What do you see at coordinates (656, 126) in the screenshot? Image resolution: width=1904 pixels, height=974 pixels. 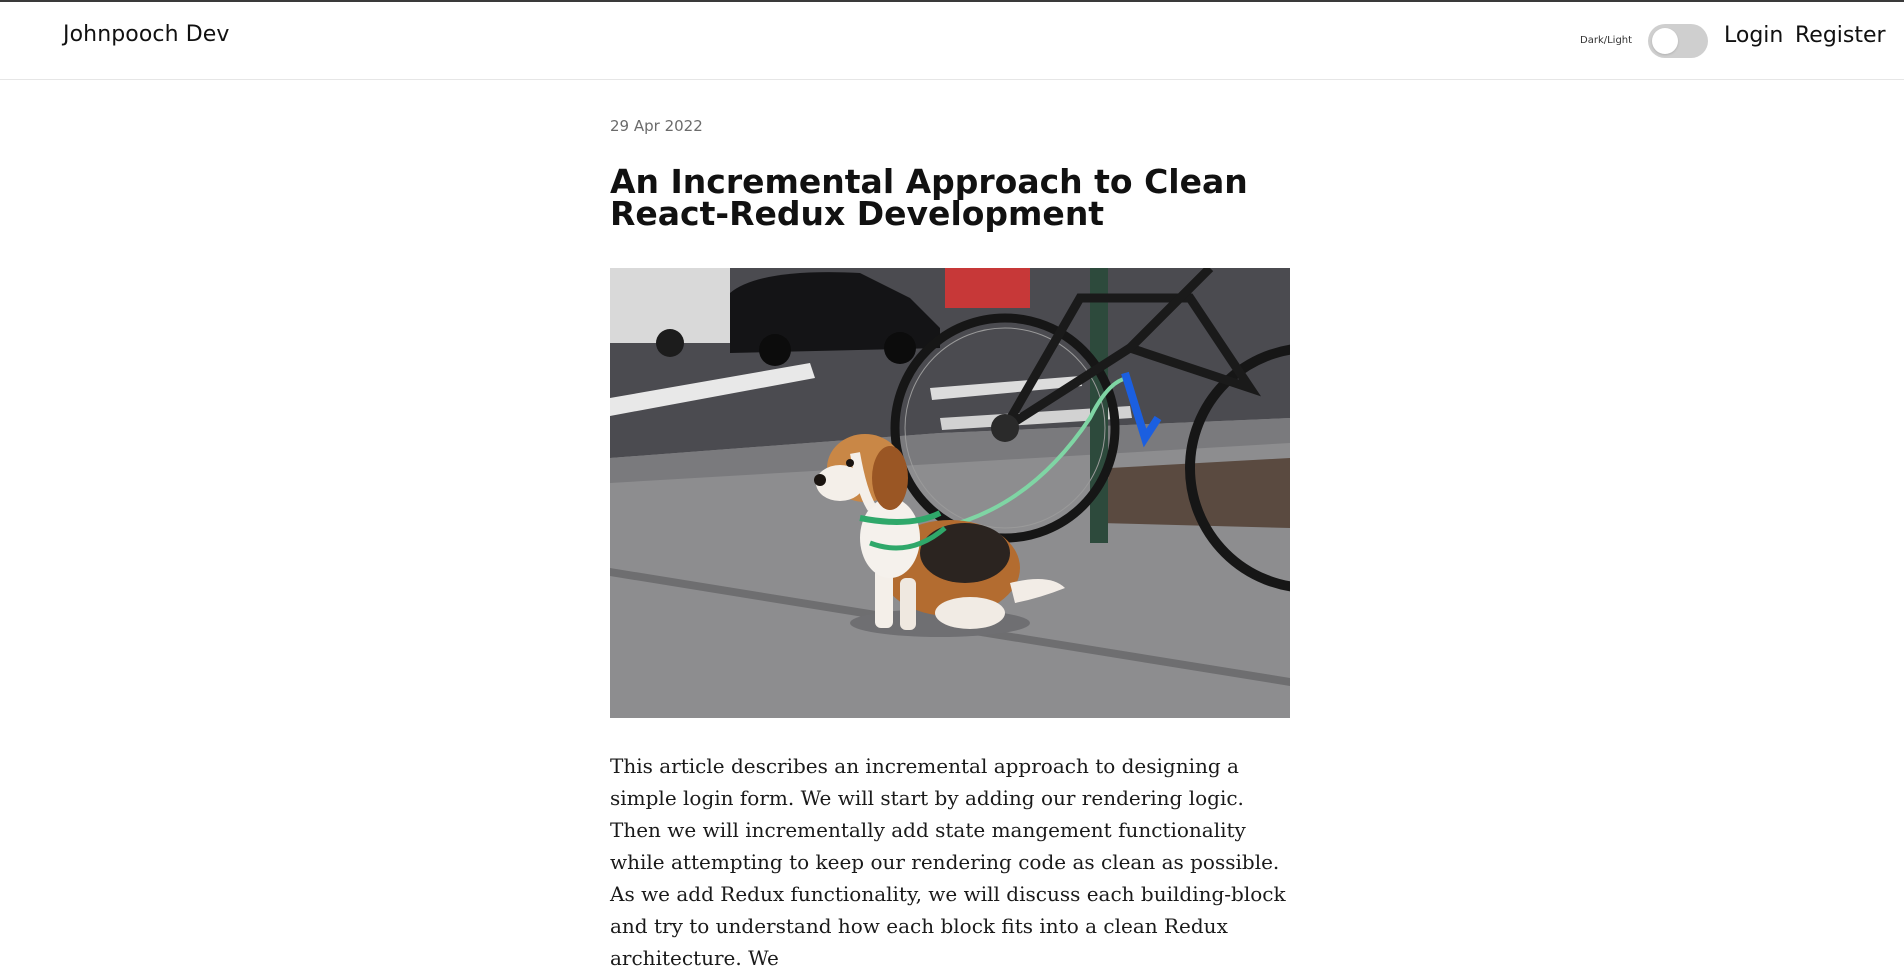 I see `post-date: 29 Apr 2022` at bounding box center [656, 126].